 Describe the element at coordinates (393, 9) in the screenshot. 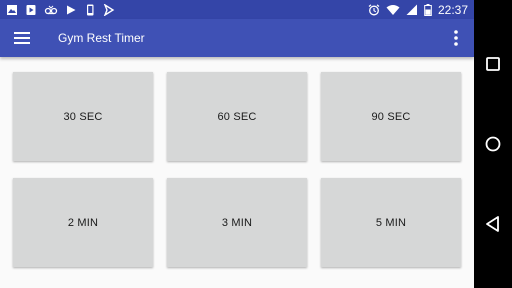

I see `wifi-icon` at that location.